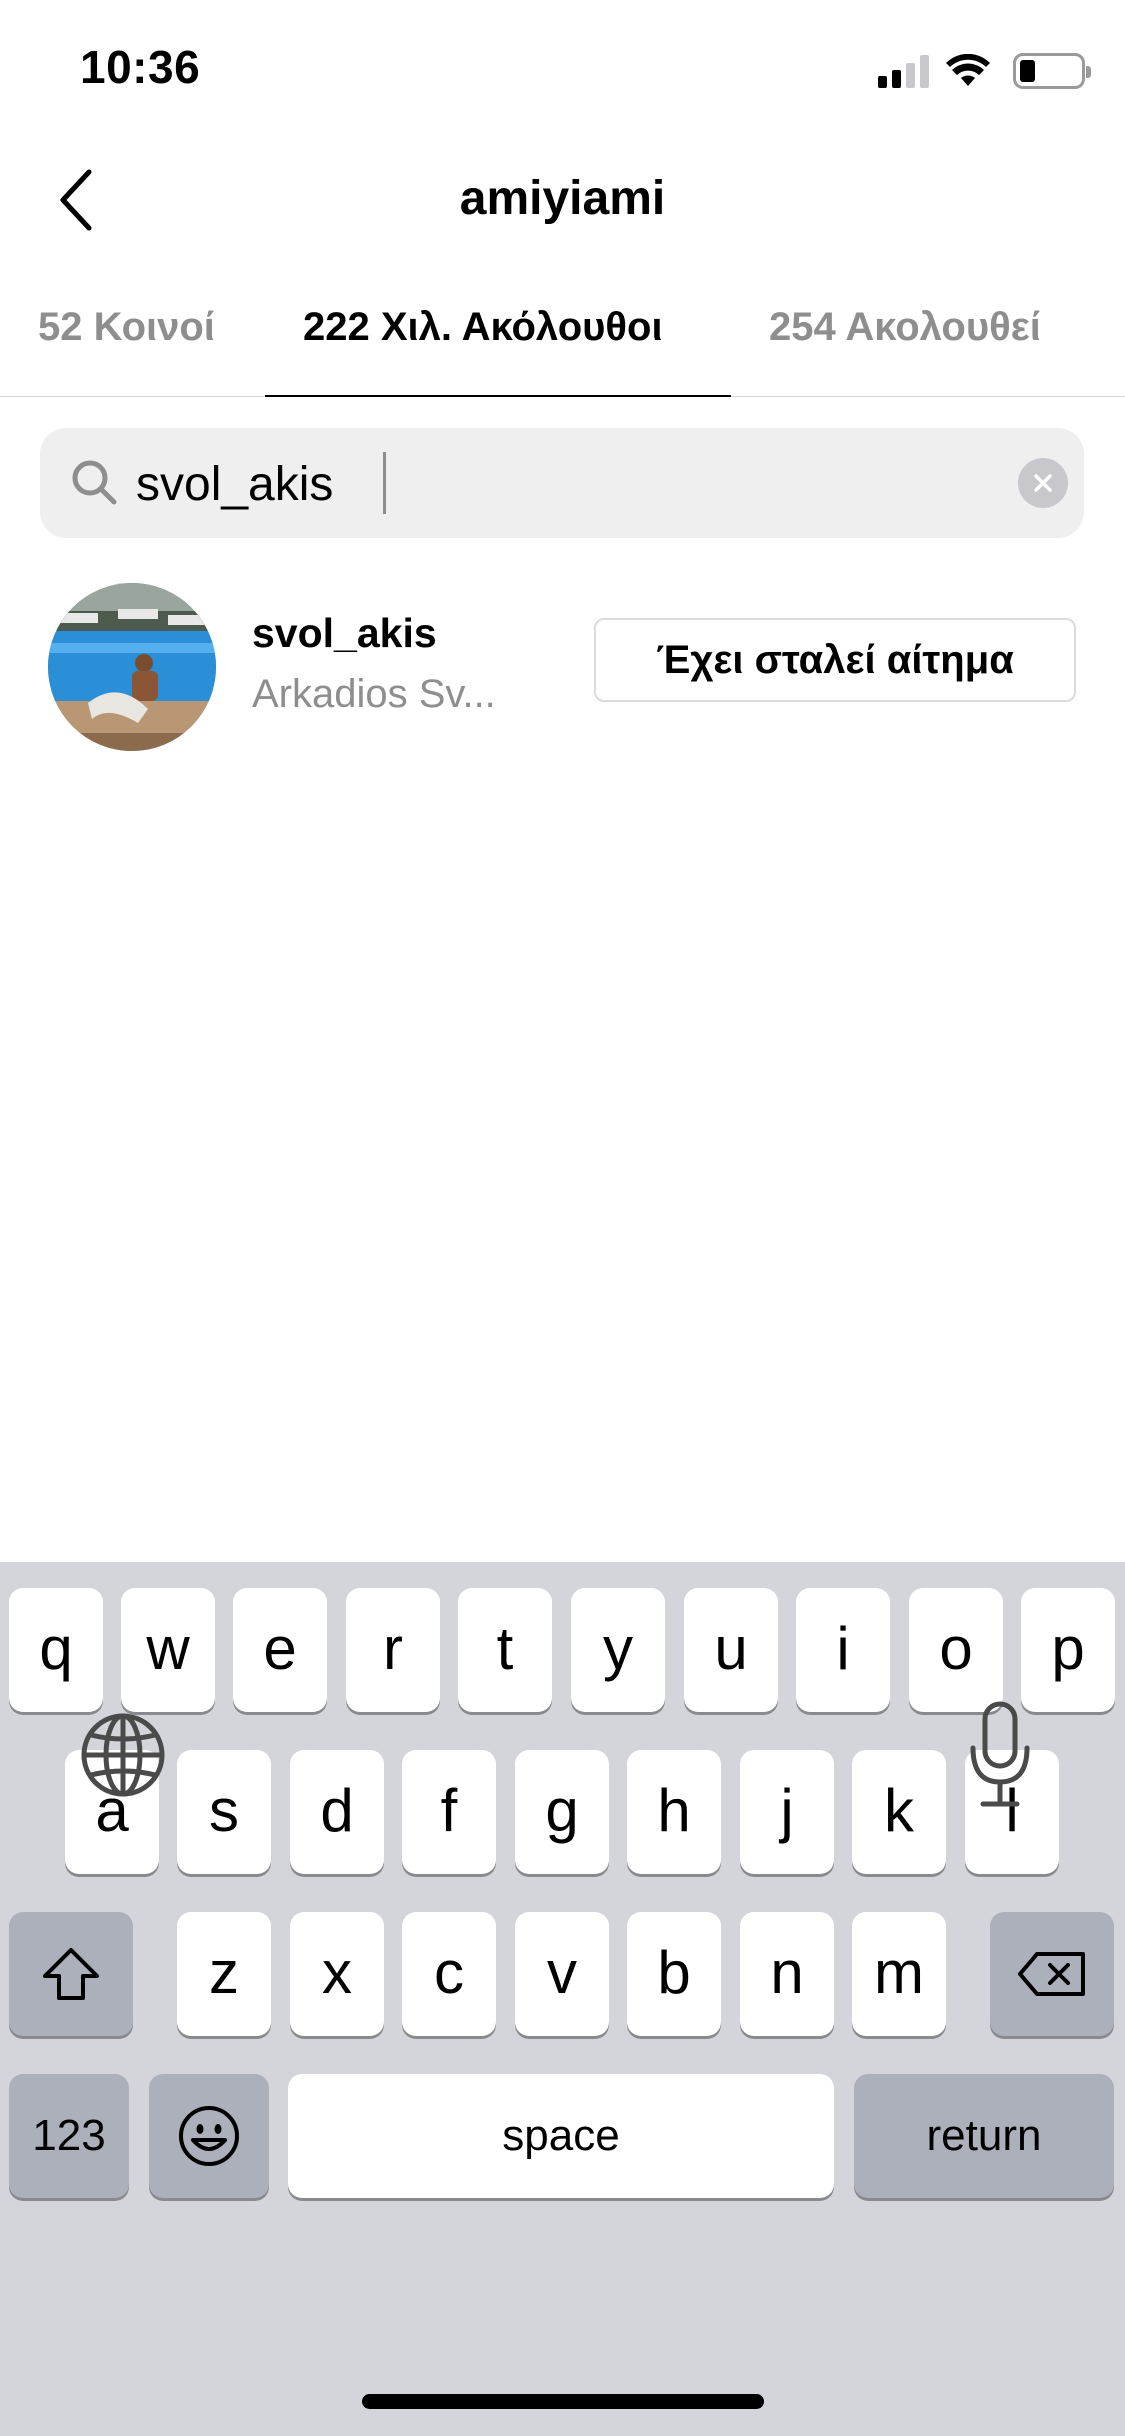  I want to click on key-x: x, so click(337, 1974).